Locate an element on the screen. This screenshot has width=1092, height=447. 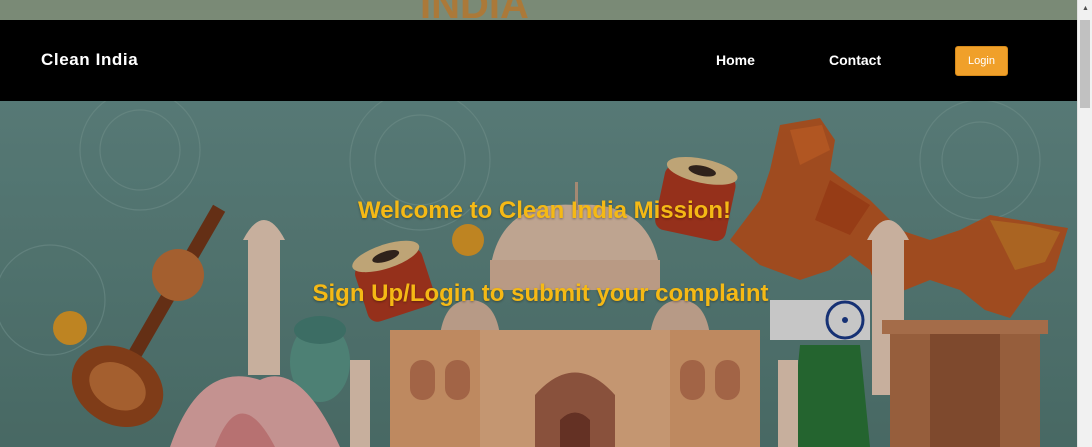
hero-welcome-heading: Welcome to Clean India Mission! is located at coordinates (544, 210).